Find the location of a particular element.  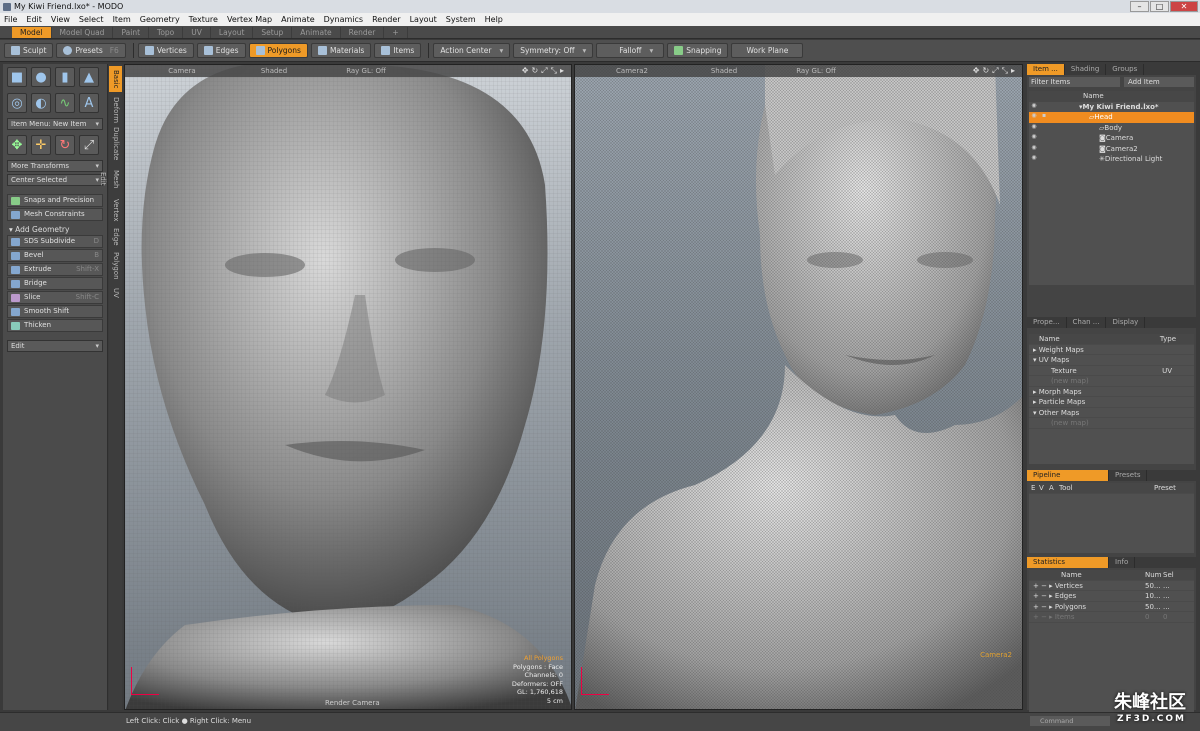

map-group-weight: ▸ Weight Maps is located at coordinates (1111, 350).